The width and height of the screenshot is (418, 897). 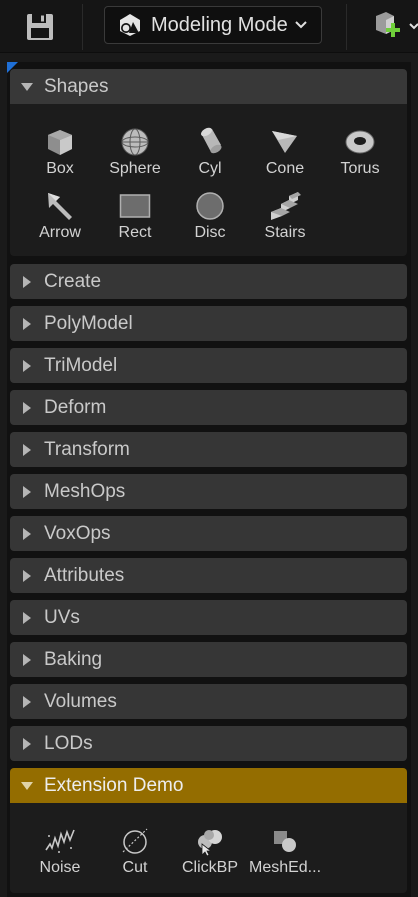 I want to click on tool-cone: Cone, so click(x=285, y=154).